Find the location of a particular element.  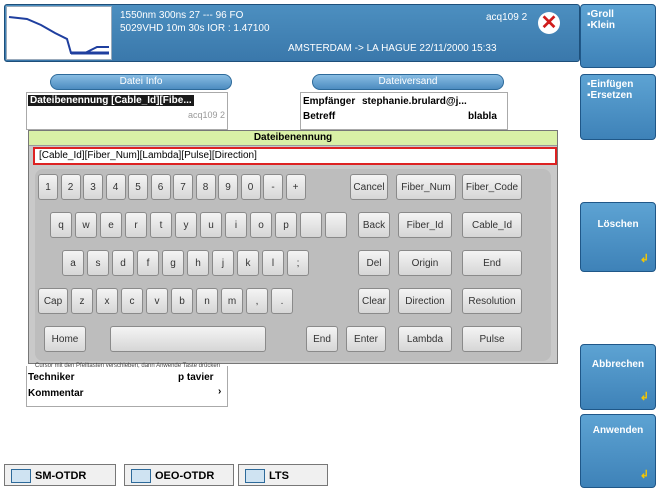

techniker-label: Techniker is located at coordinates (51, 377).